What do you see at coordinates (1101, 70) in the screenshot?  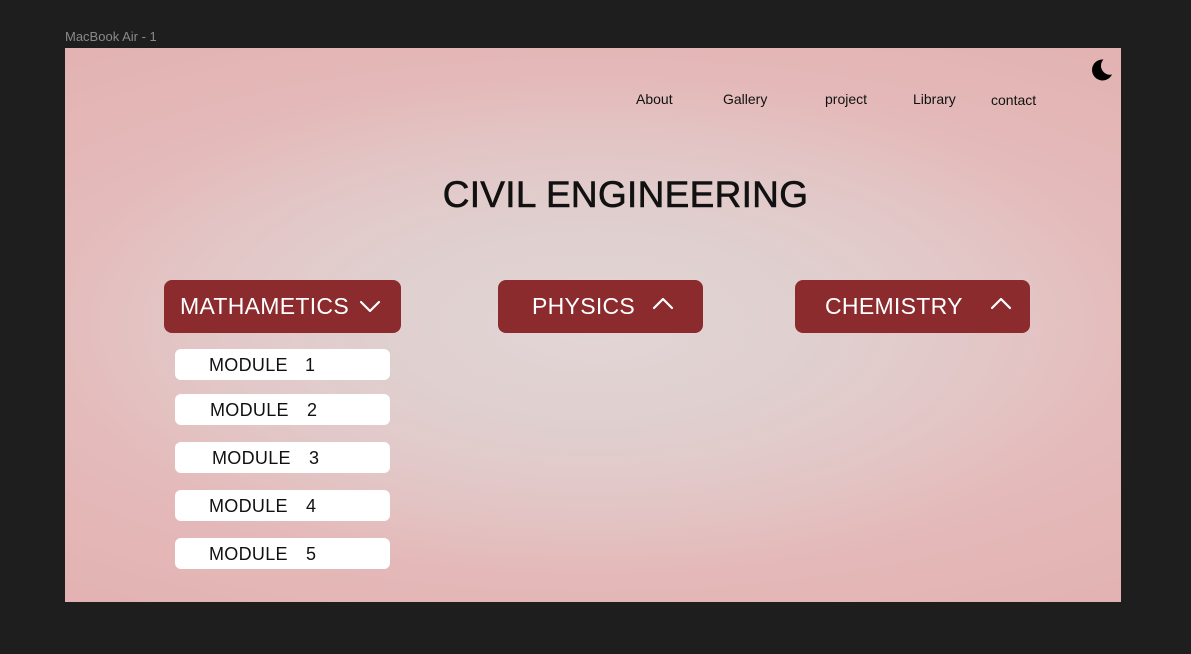 I see `moon-icon` at bounding box center [1101, 70].